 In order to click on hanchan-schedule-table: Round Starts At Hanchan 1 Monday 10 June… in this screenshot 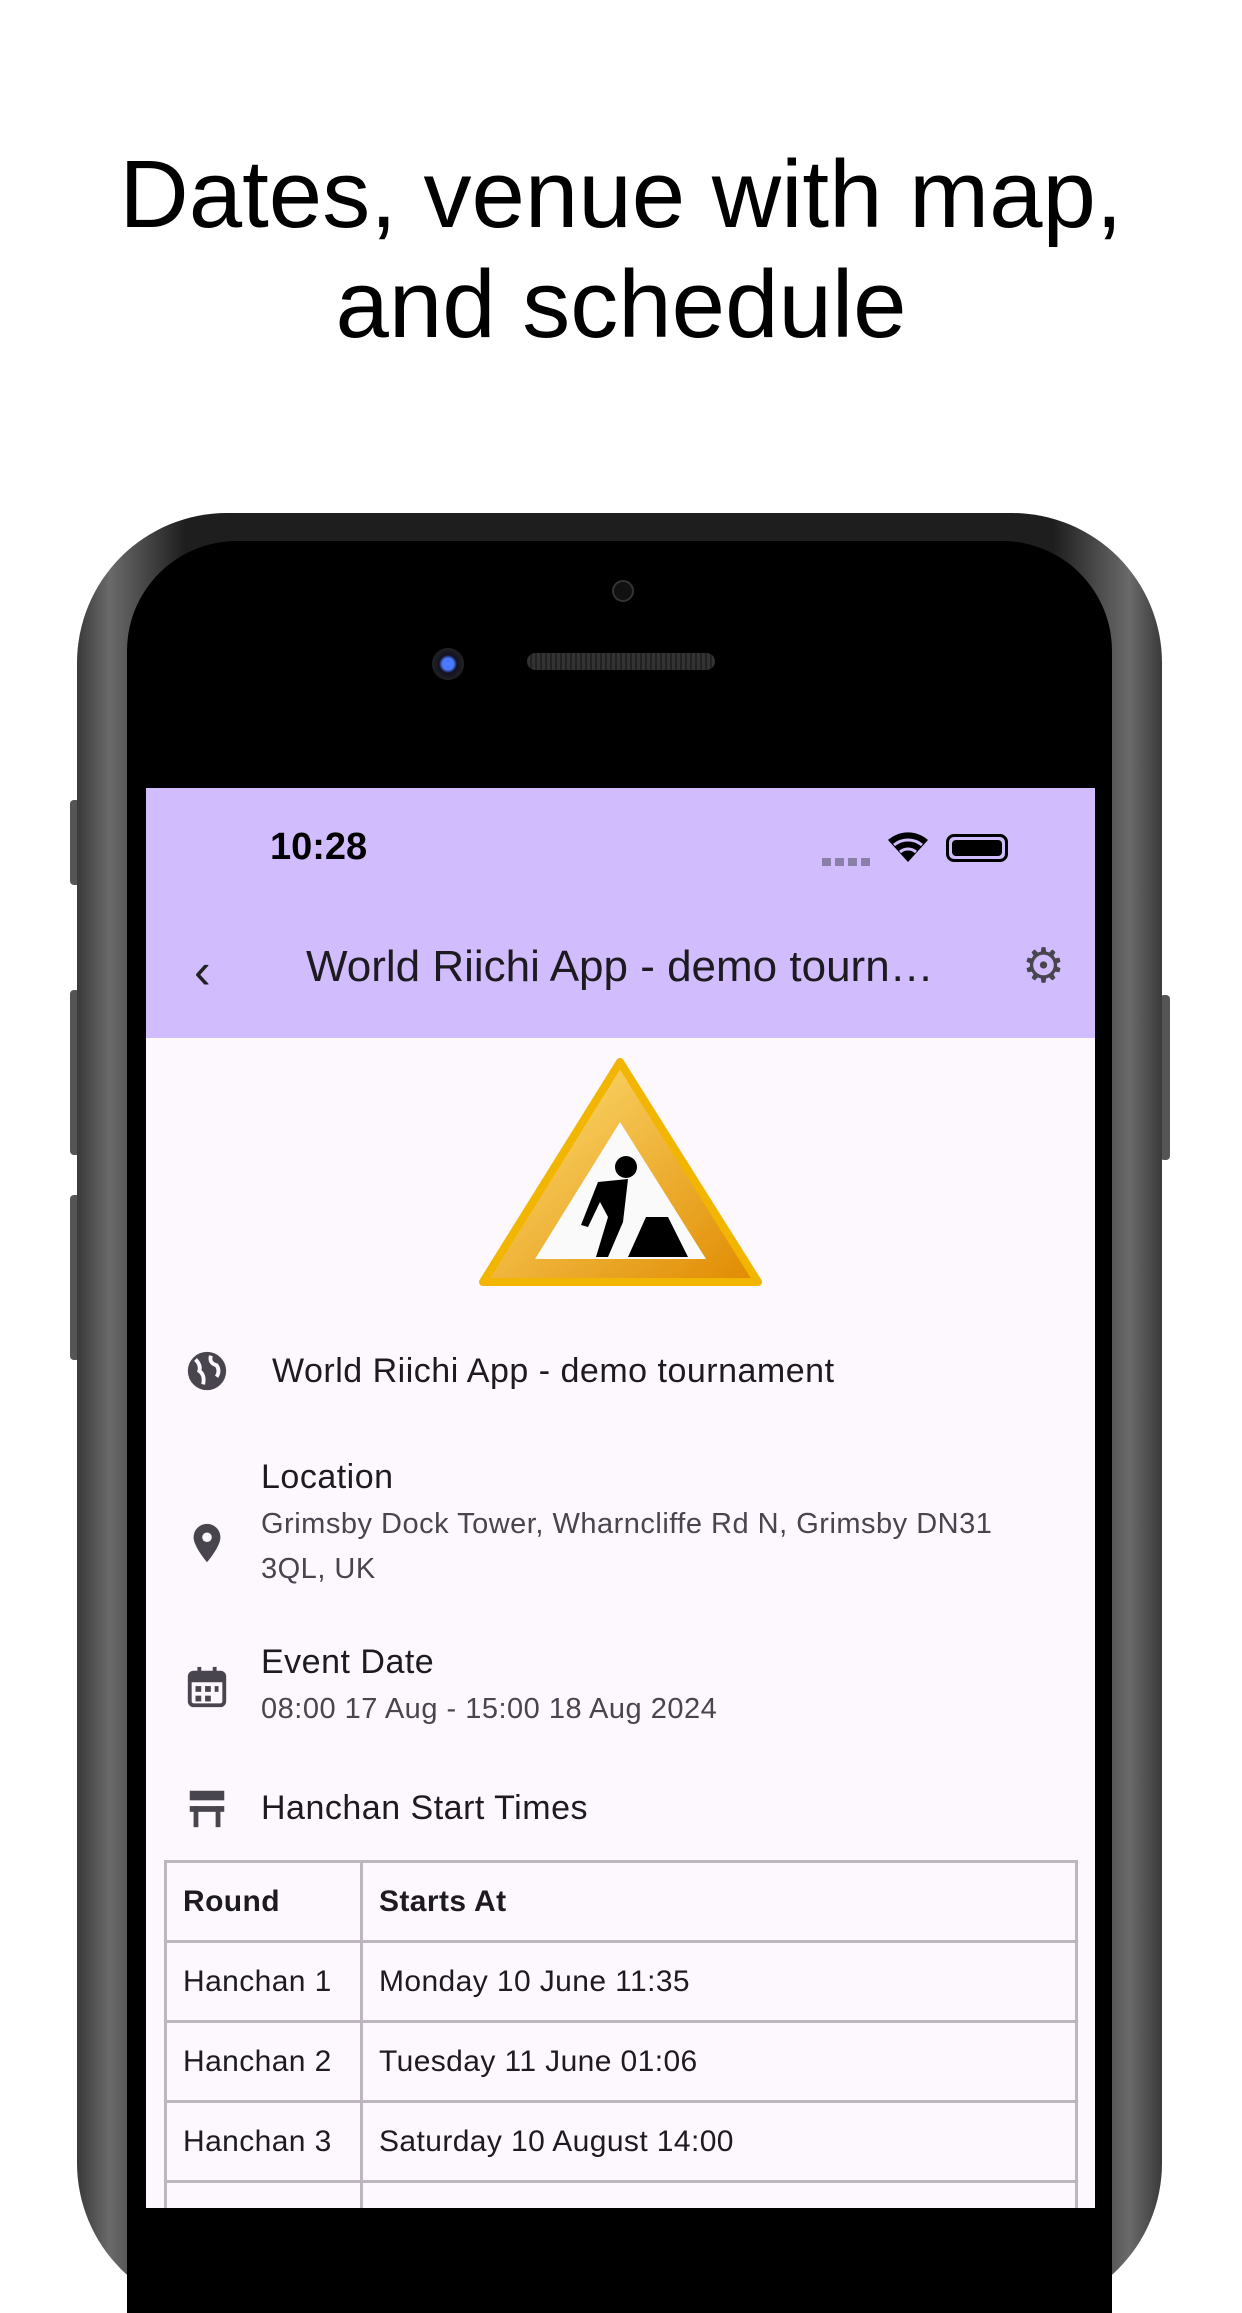, I will do `click(621, 2034)`.